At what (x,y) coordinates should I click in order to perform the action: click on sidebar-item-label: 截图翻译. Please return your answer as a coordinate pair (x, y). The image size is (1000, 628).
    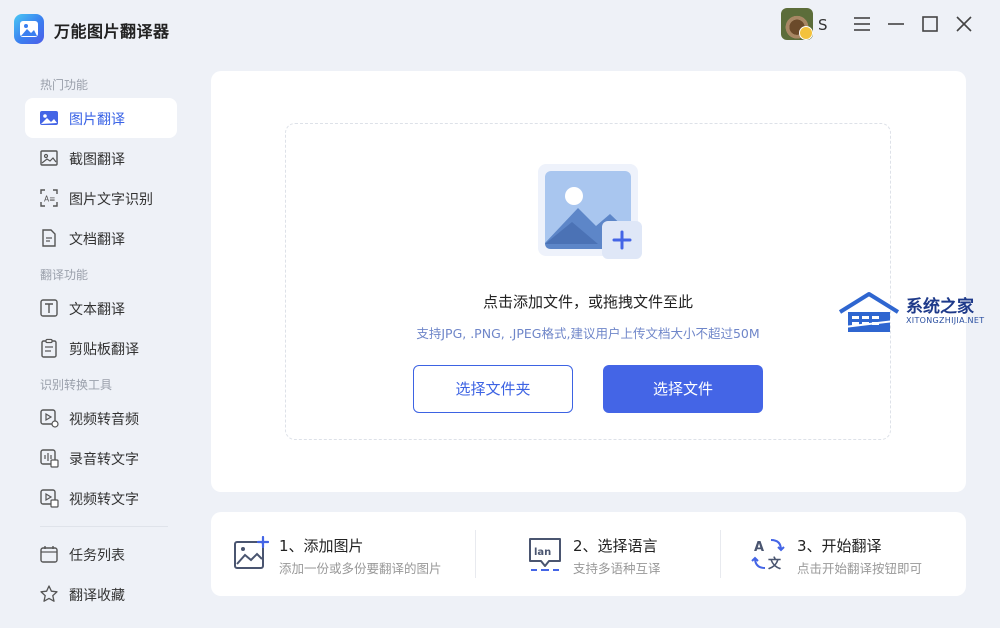
    Looking at the image, I should click on (97, 160).